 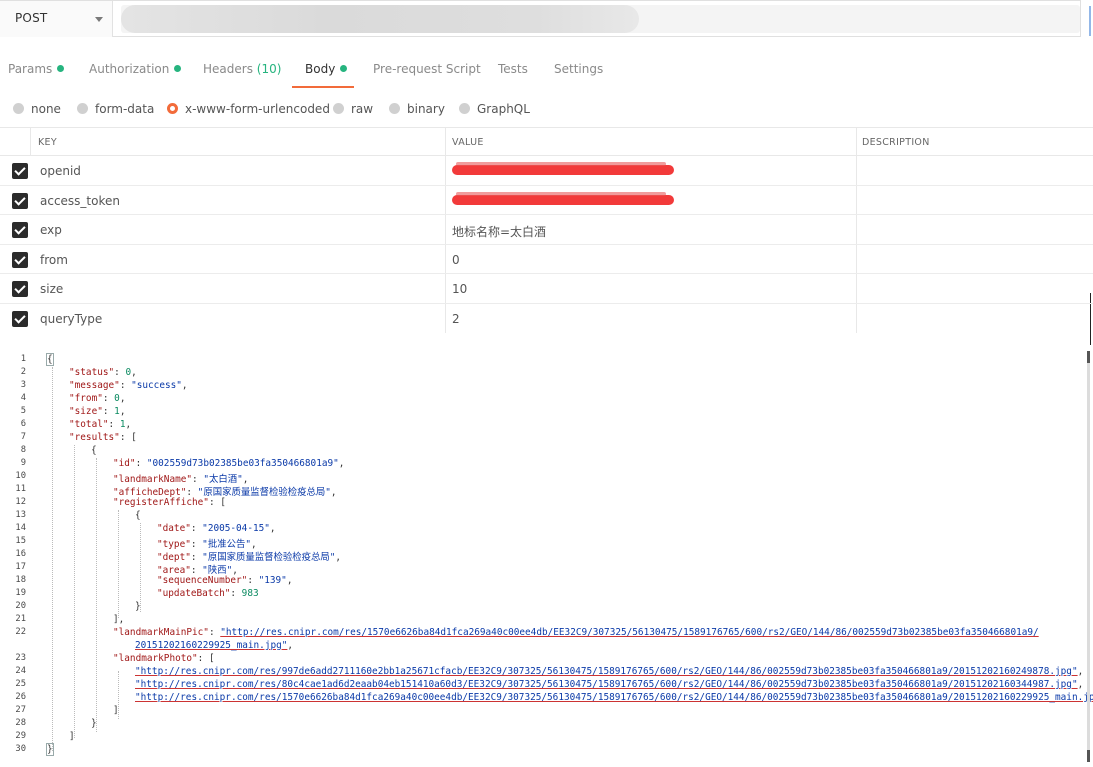 What do you see at coordinates (456, 319) in the screenshot?
I see `row-value: 2` at bounding box center [456, 319].